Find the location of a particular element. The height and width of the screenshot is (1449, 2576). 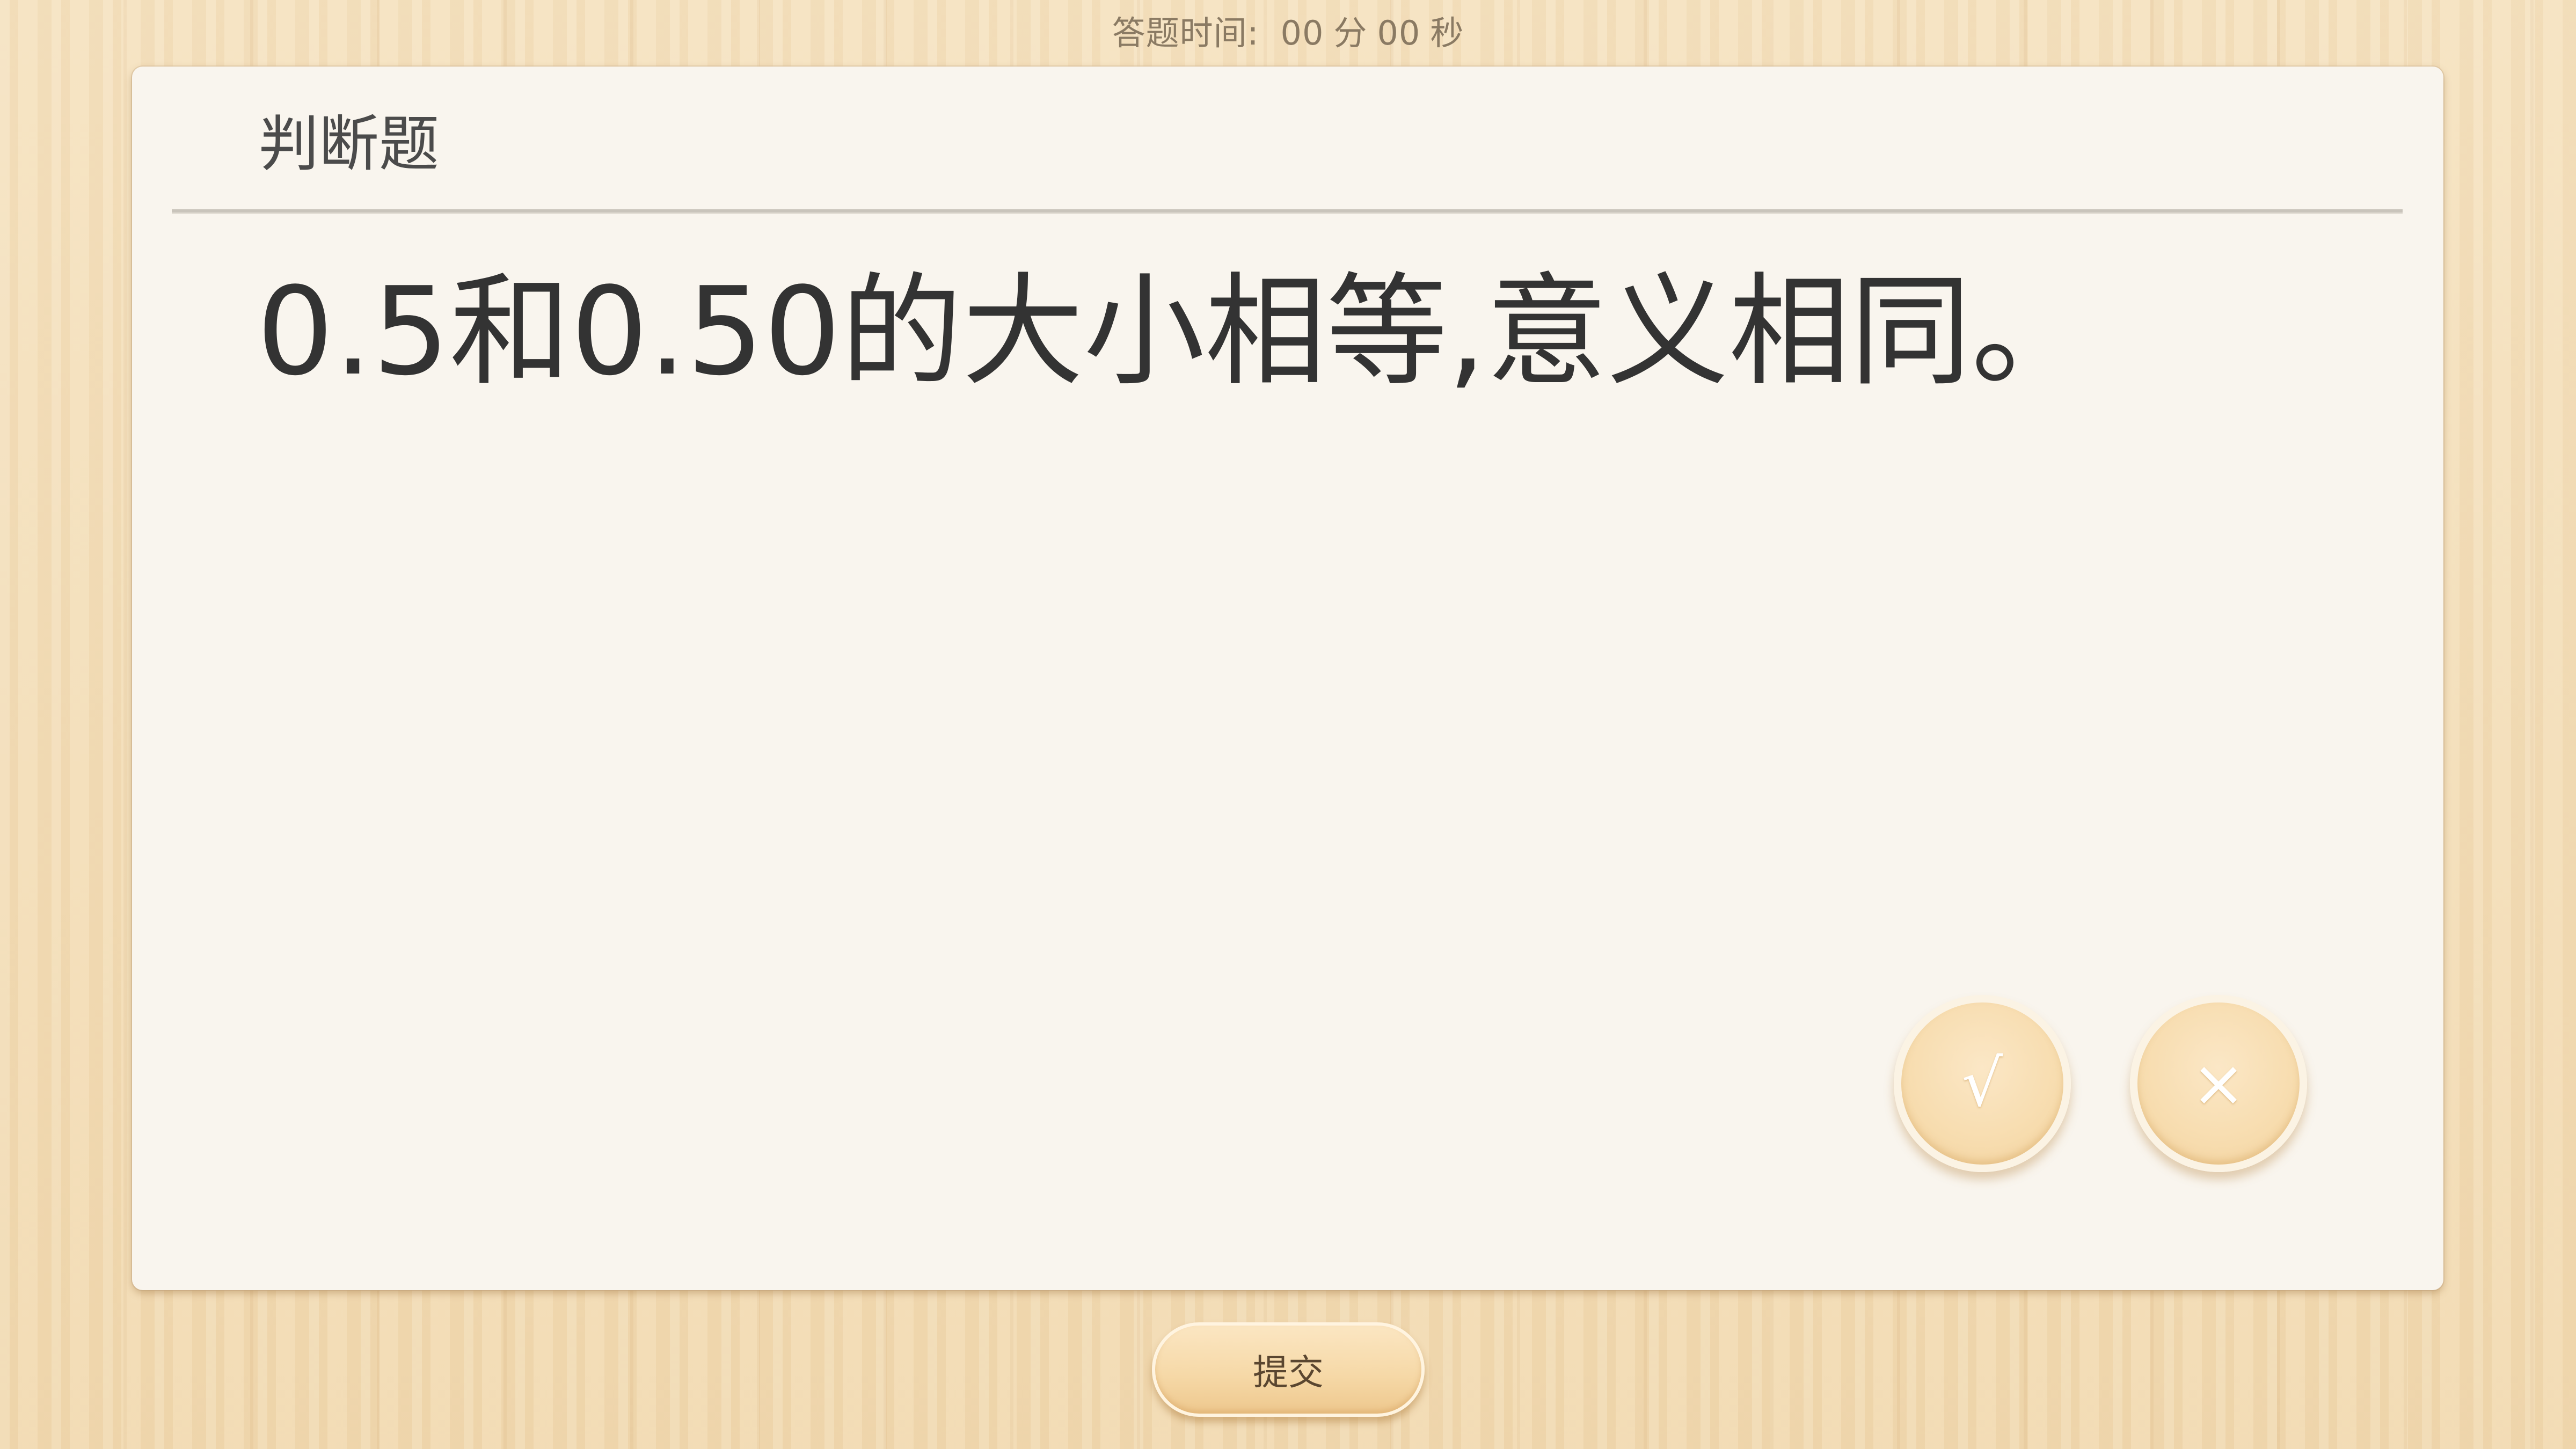

timer-label: 答题时间: is located at coordinates (1185, 33).